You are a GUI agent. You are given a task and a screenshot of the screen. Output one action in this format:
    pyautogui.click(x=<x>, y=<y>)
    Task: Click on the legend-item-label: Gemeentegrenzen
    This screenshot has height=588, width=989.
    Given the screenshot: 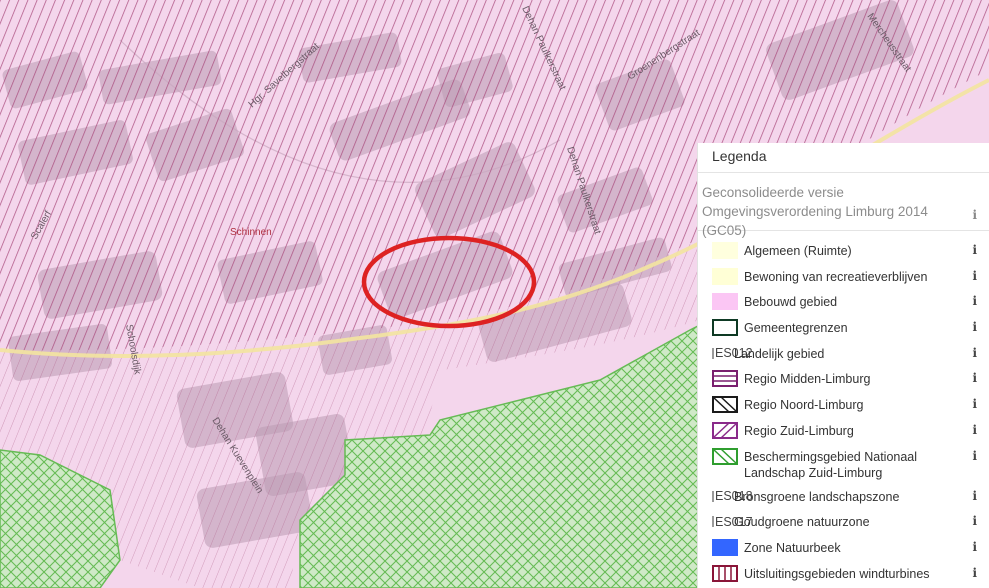 What is the action you would take?
    pyautogui.click(x=796, y=328)
    